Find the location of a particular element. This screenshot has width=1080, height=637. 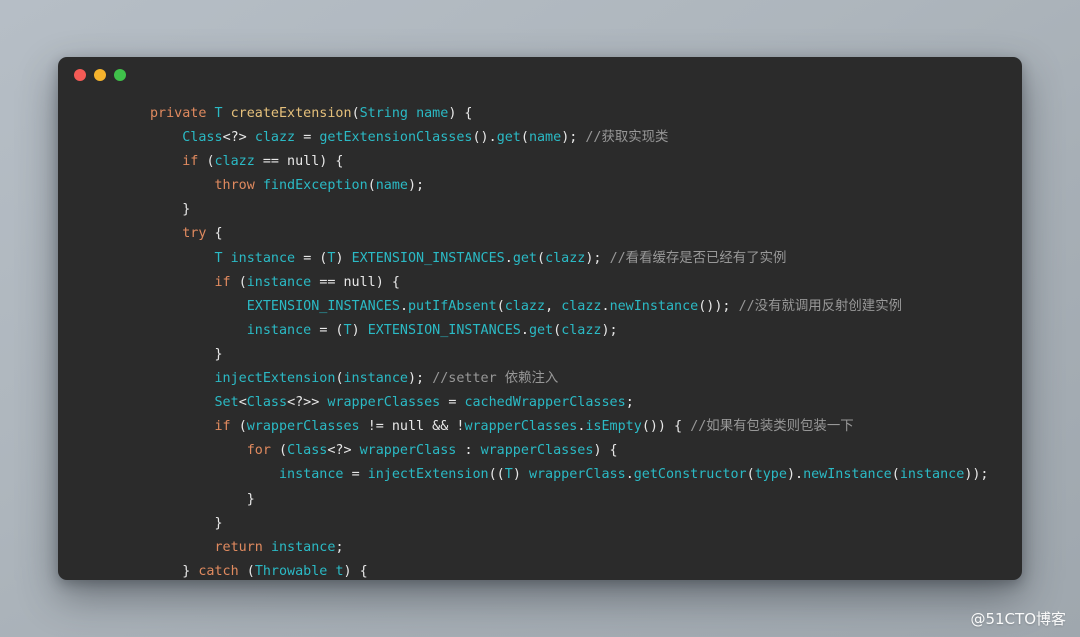

code-token: findException is located at coordinates (315, 186).